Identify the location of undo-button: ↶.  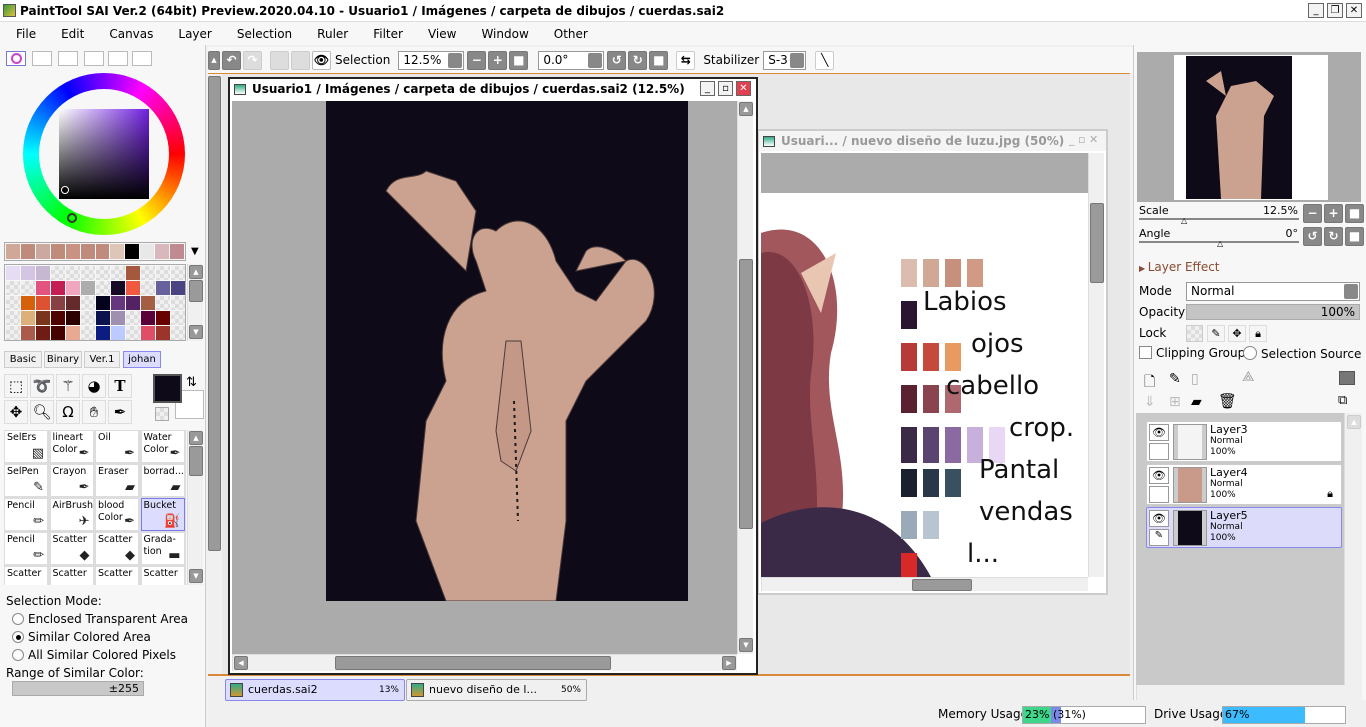
(231, 60).